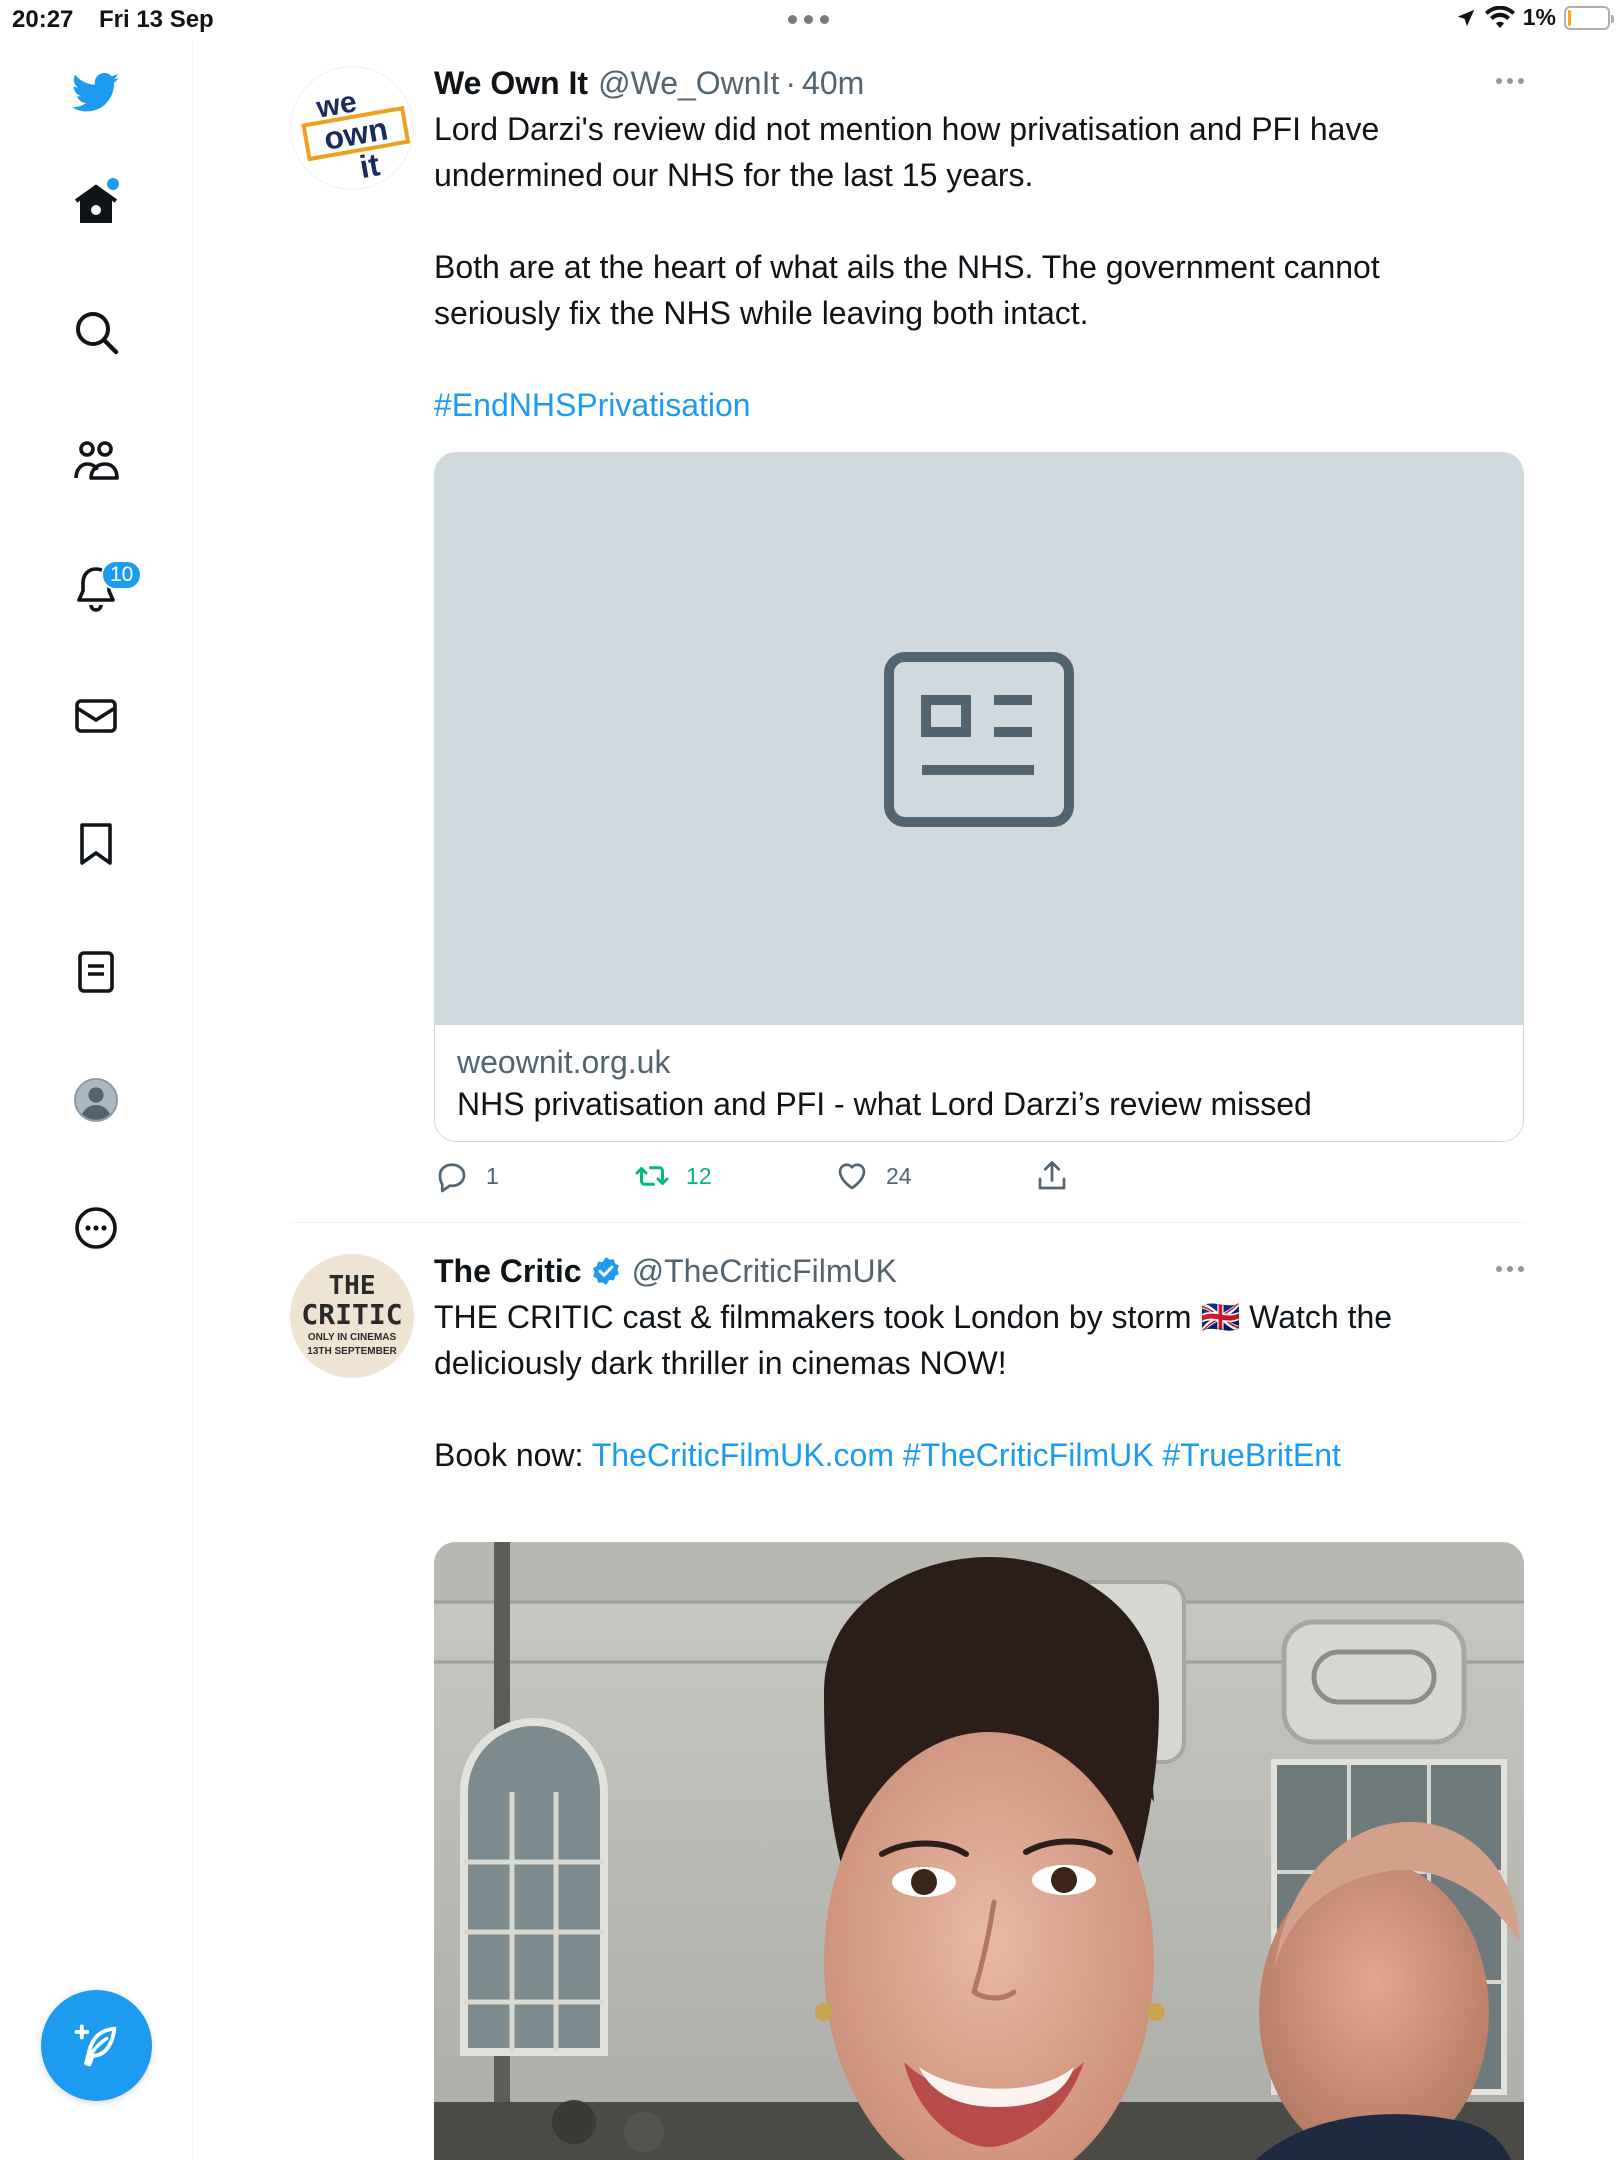 Image resolution: width=1620 pixels, height=2160 pixels. Describe the element at coordinates (534, 1176) in the screenshot. I see `reply-button: 1` at that location.